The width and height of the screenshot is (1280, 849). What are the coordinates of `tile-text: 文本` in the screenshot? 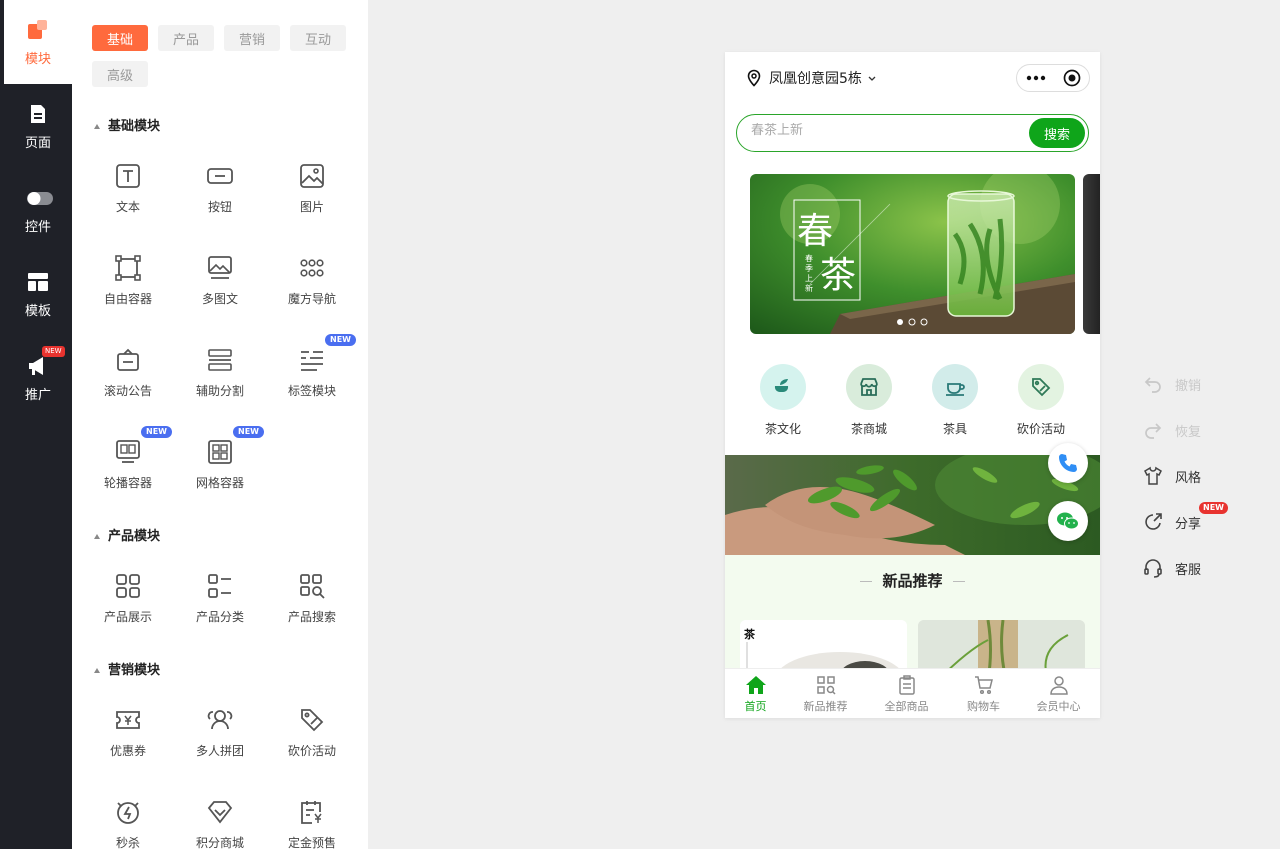 It's located at (128, 192).